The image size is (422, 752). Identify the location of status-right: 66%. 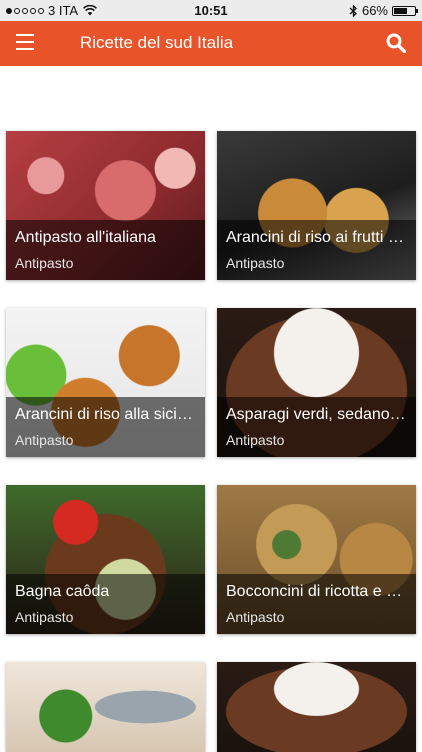
(383, 10).